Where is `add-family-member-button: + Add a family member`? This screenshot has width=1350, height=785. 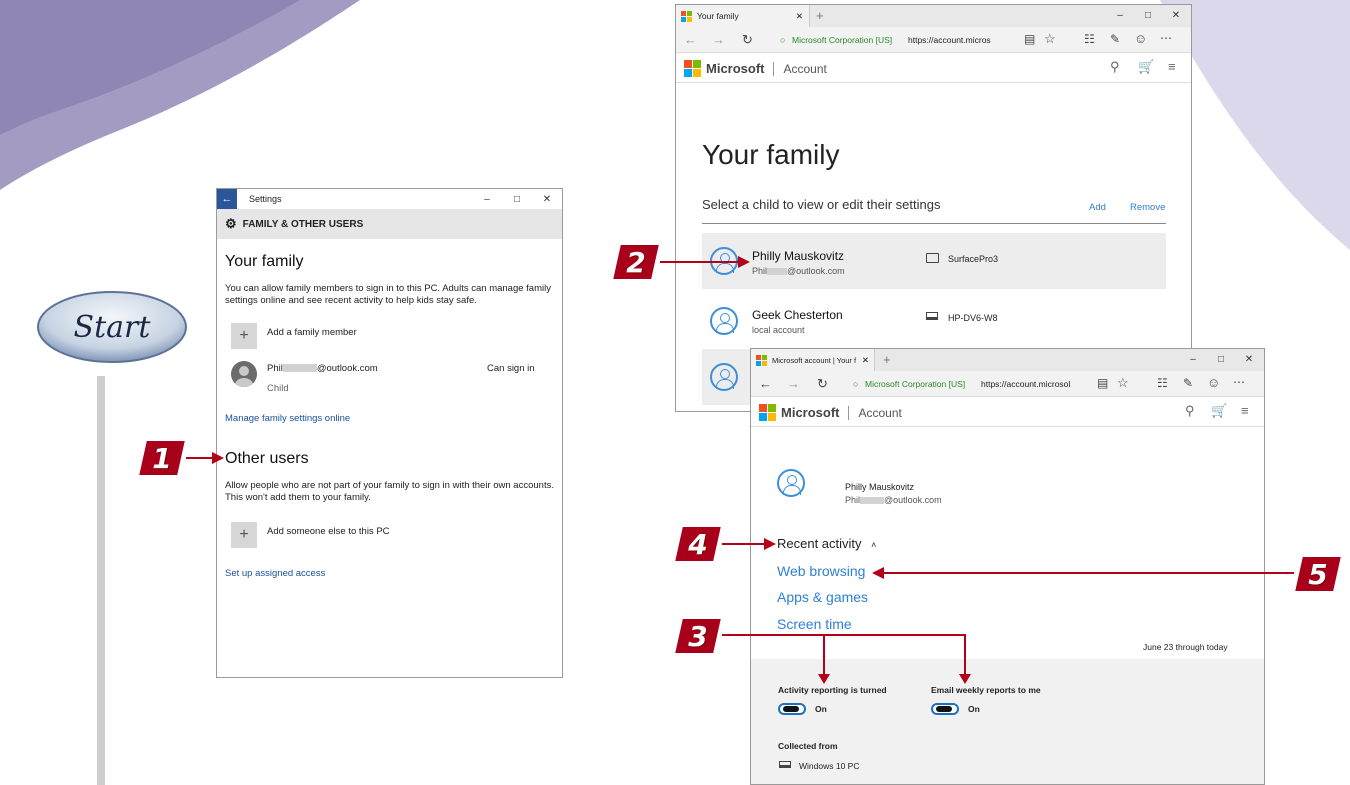 add-family-member-button: + Add a family member is located at coordinates (389, 336).